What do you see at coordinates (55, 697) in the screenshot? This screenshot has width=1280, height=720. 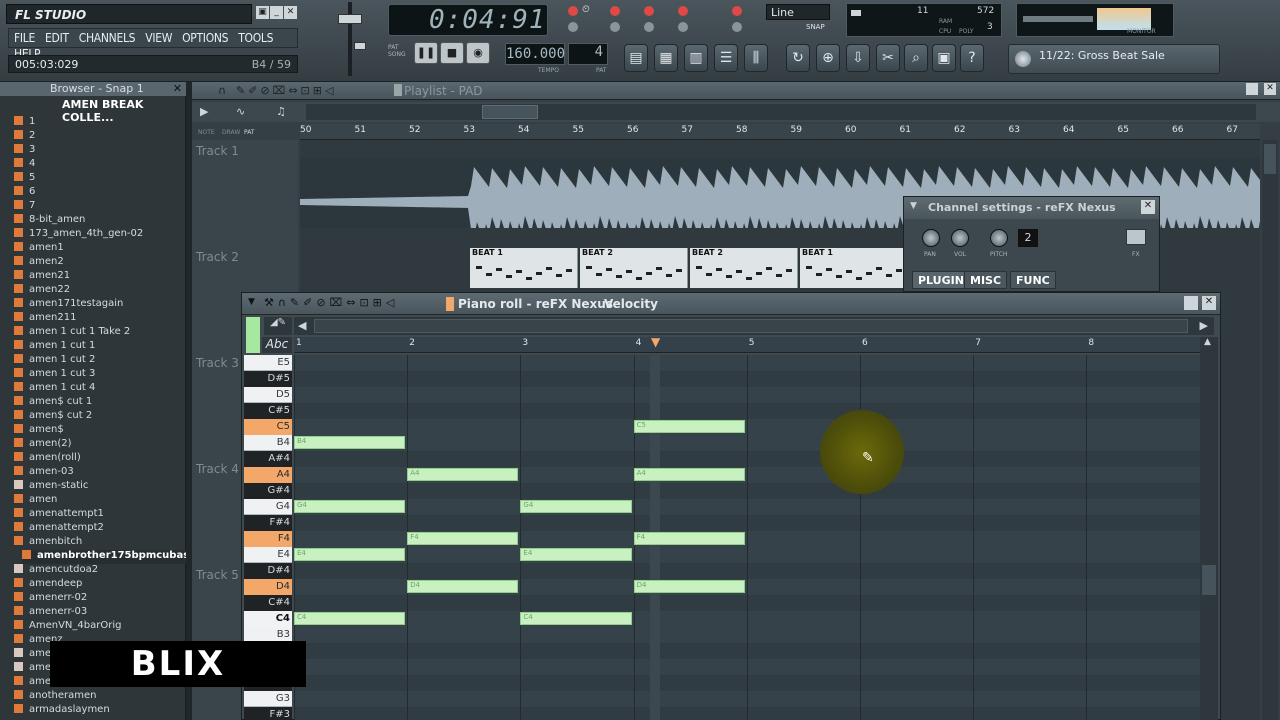 I see `browser-item: anotheramen` at bounding box center [55, 697].